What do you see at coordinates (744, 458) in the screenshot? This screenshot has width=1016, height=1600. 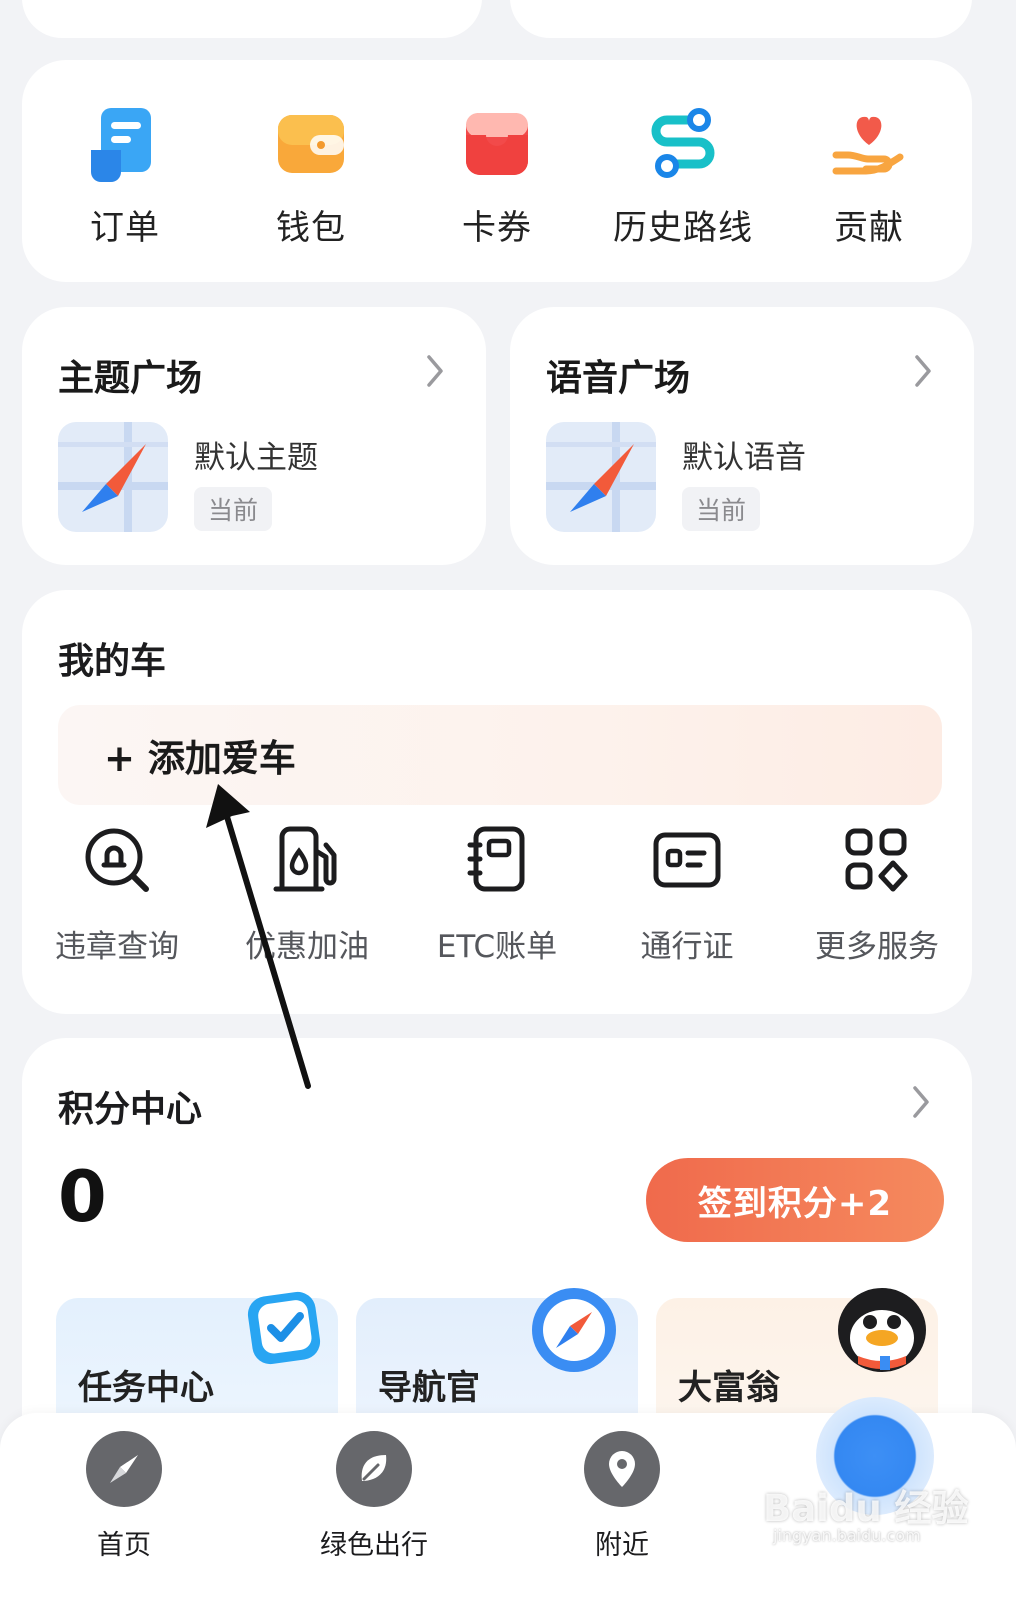 I see `voice-name: 默认语音` at bounding box center [744, 458].